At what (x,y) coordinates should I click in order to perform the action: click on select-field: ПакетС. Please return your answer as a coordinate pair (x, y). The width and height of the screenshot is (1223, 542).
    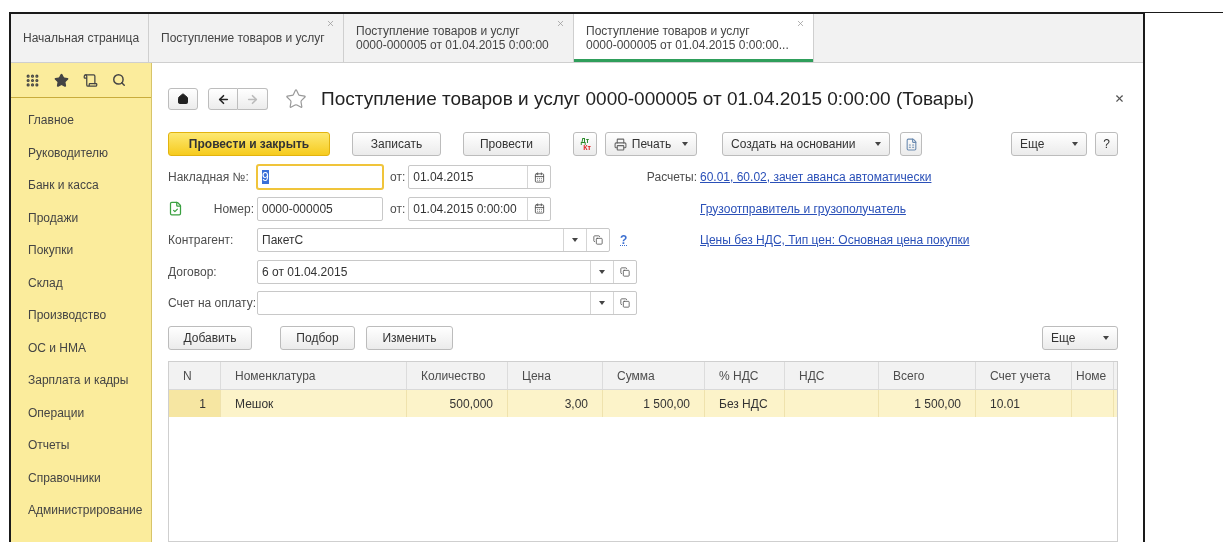
    Looking at the image, I should click on (433, 240).